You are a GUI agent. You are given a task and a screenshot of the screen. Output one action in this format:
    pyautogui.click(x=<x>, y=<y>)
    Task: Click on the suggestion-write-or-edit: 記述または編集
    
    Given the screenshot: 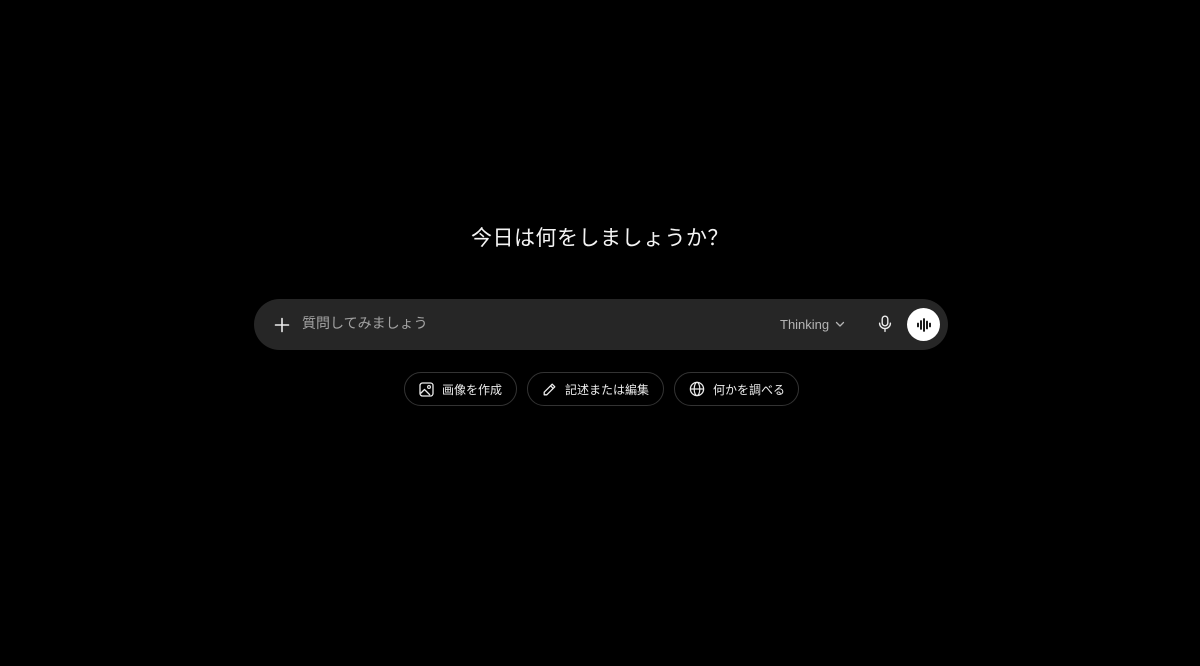 What is the action you would take?
    pyautogui.click(x=595, y=389)
    